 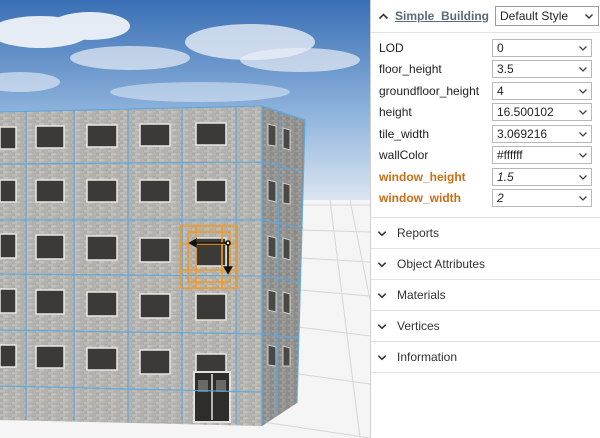 I want to click on style-dropdown-value: Default Style, so click(x=534, y=16).